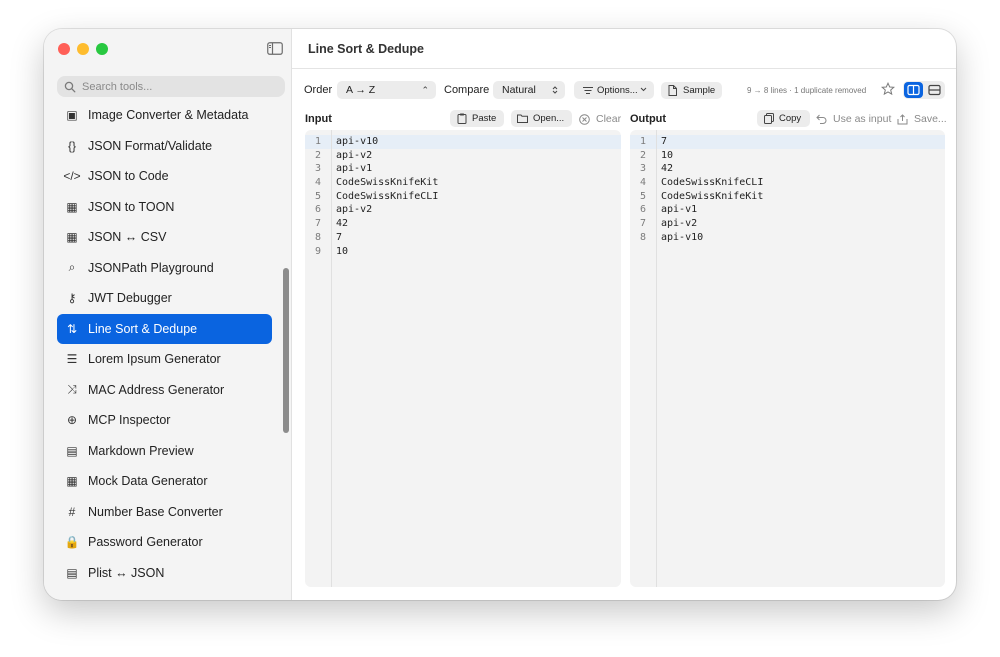 The image size is (1000, 657). Describe the element at coordinates (691, 90) in the screenshot. I see `sample-button: Sample` at that location.